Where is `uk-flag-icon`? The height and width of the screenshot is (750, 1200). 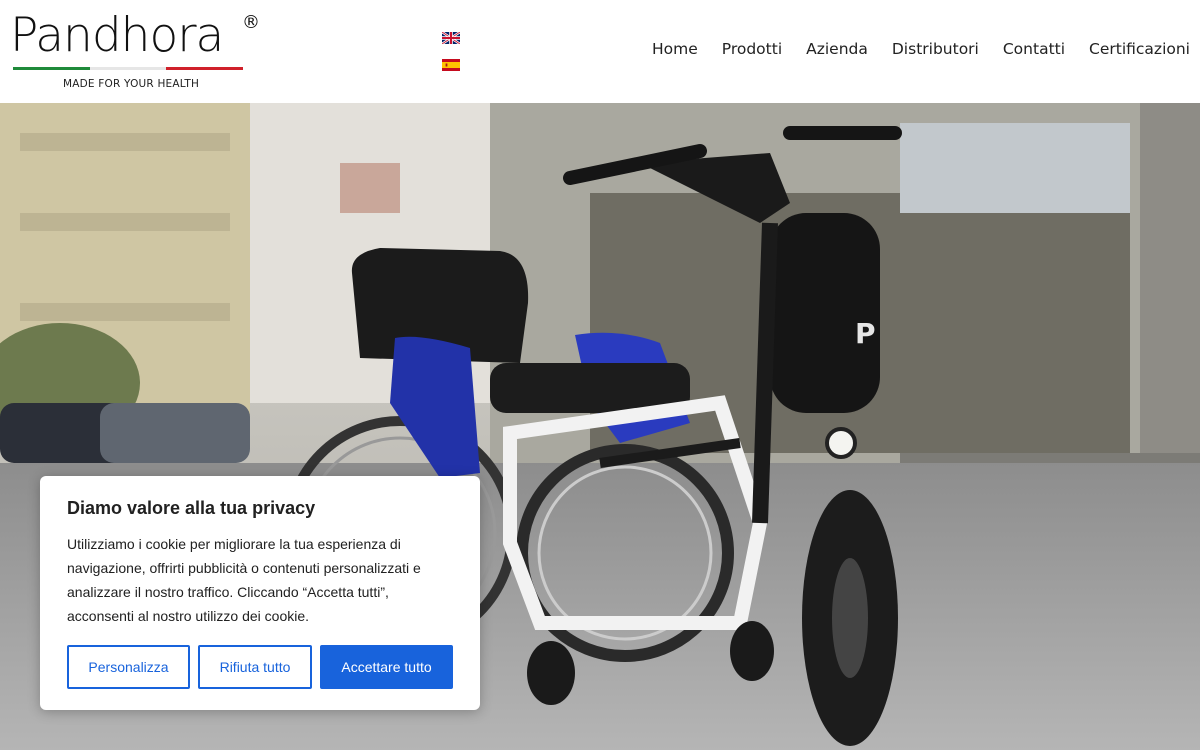 uk-flag-icon is located at coordinates (451, 38).